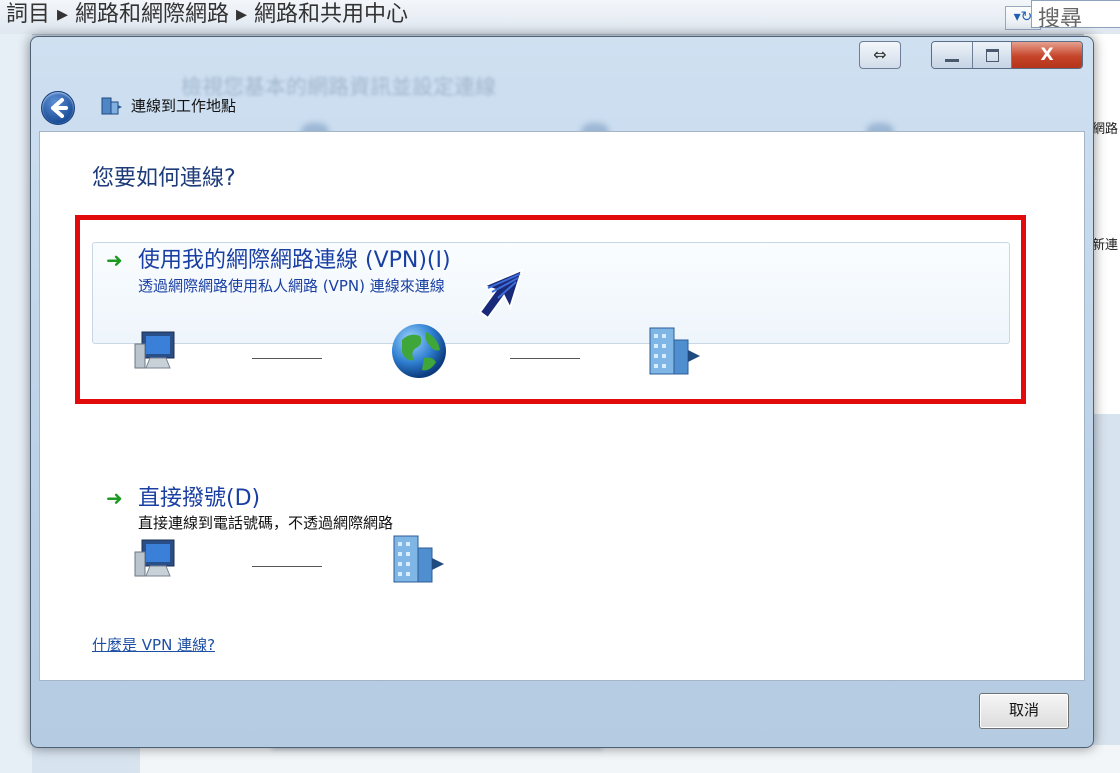  I want to click on network-icon, so click(111, 106).